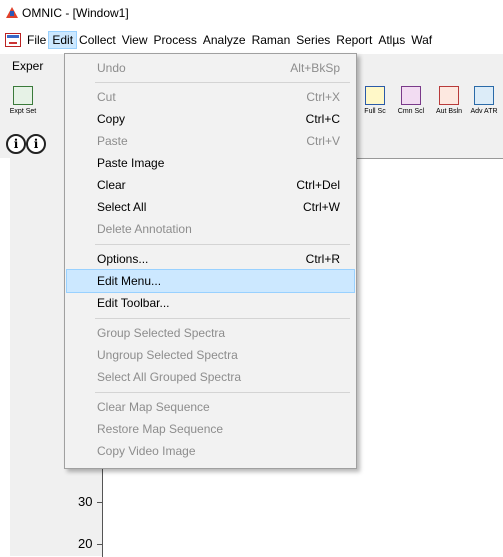  I want to click on menu-item-copy-video-image: Copy Video Image, so click(210, 451).